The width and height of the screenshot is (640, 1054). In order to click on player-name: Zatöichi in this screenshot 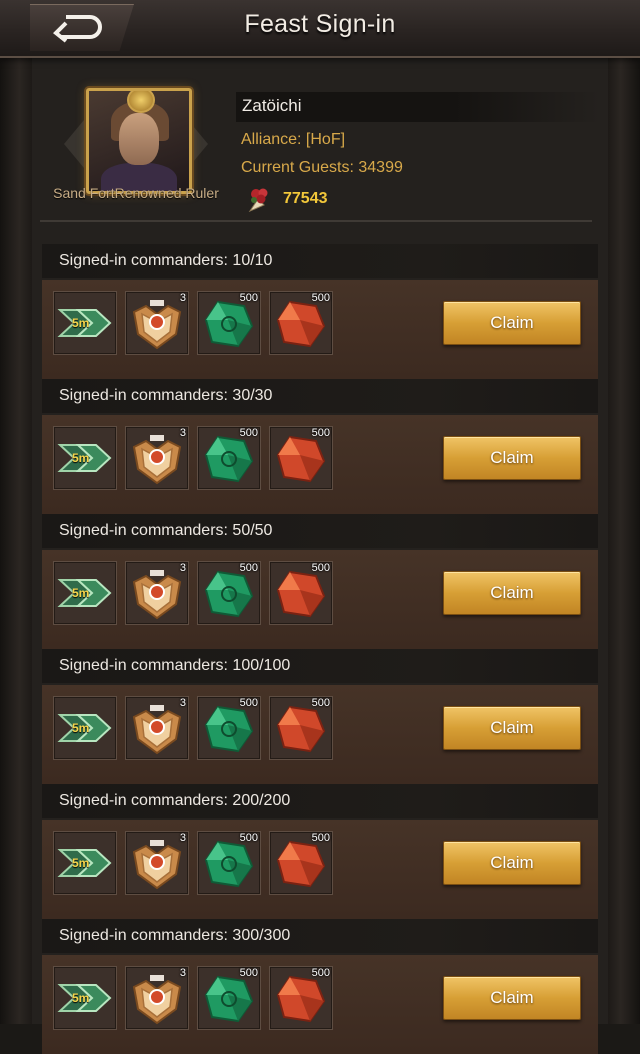, I will do `click(272, 105)`.